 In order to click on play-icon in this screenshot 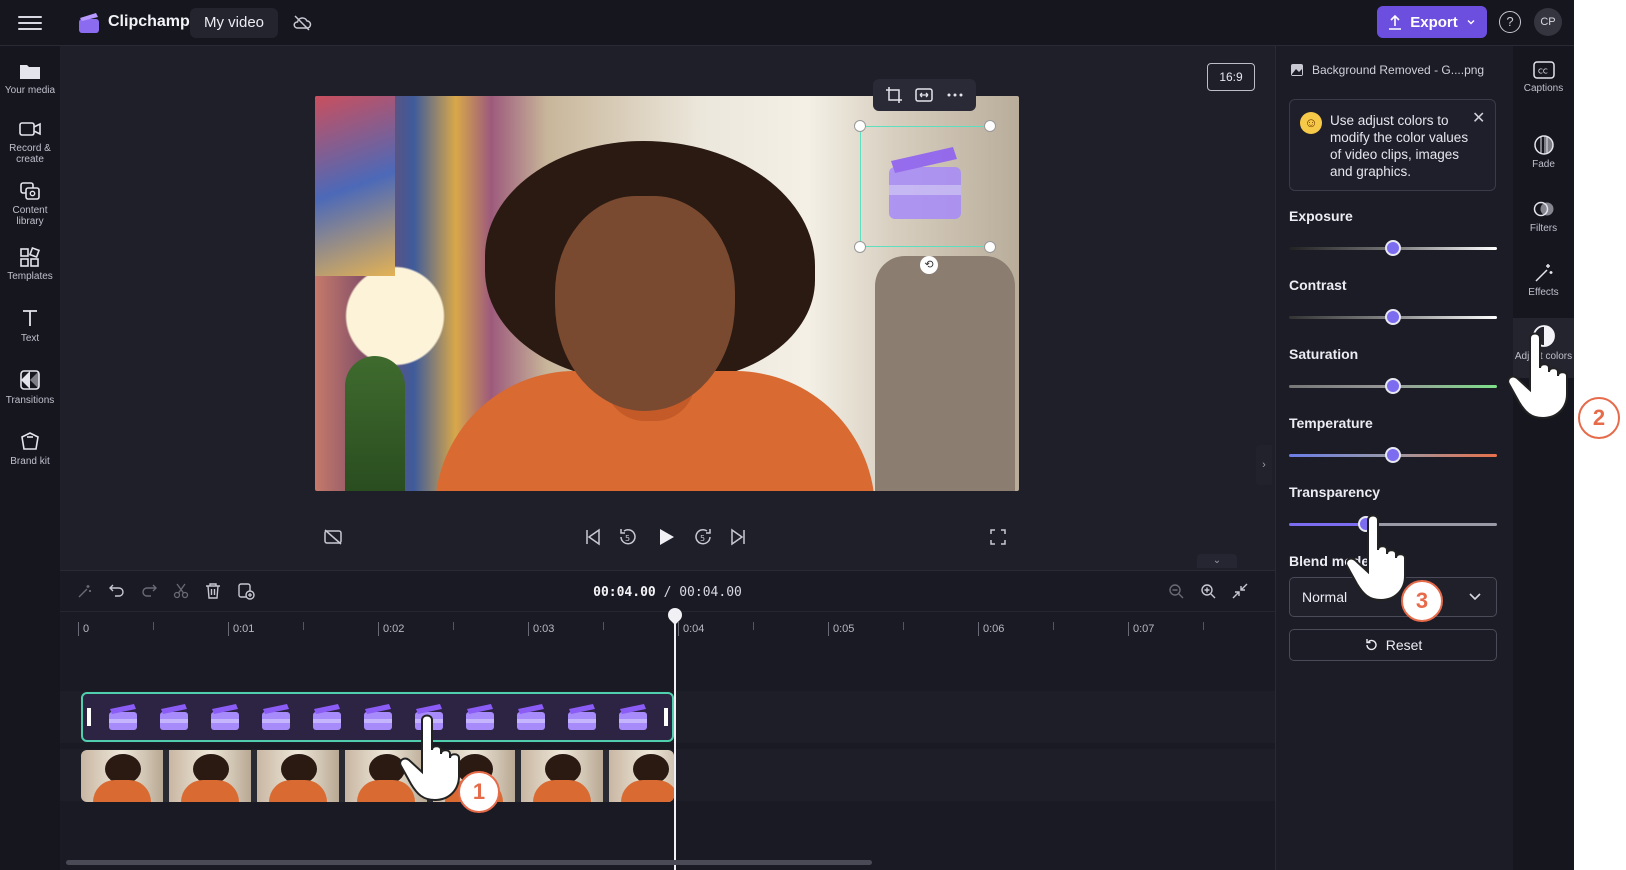, I will do `click(666, 537)`.